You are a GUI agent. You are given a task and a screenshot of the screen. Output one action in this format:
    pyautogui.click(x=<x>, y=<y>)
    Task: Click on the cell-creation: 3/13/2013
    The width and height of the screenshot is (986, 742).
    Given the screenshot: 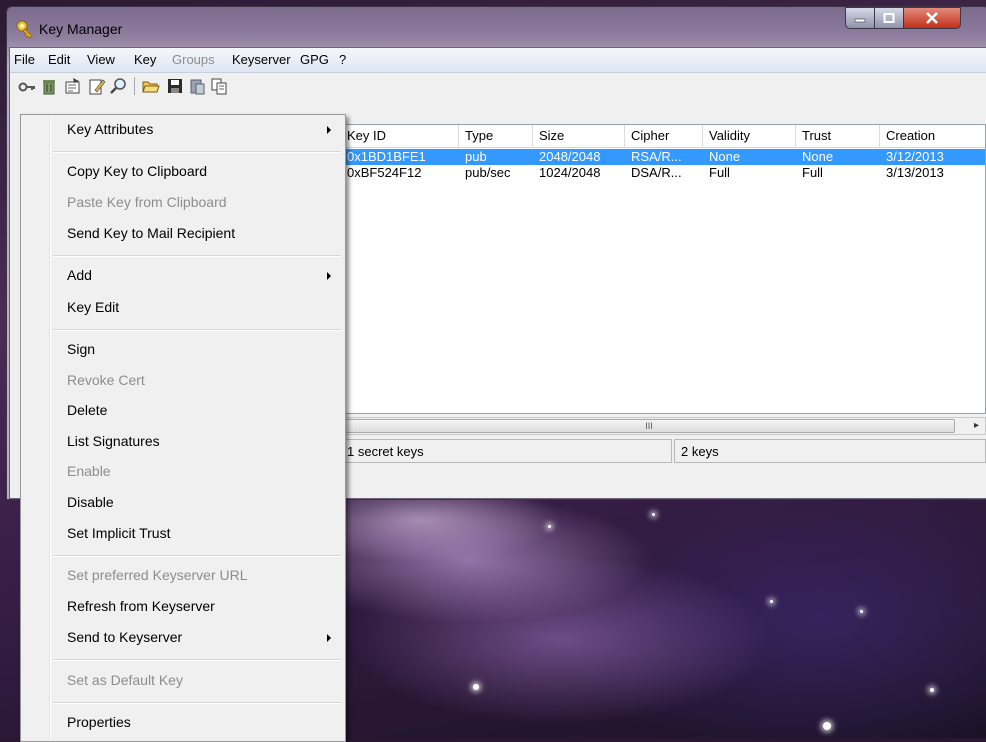 What is the action you would take?
    pyautogui.click(x=915, y=172)
    